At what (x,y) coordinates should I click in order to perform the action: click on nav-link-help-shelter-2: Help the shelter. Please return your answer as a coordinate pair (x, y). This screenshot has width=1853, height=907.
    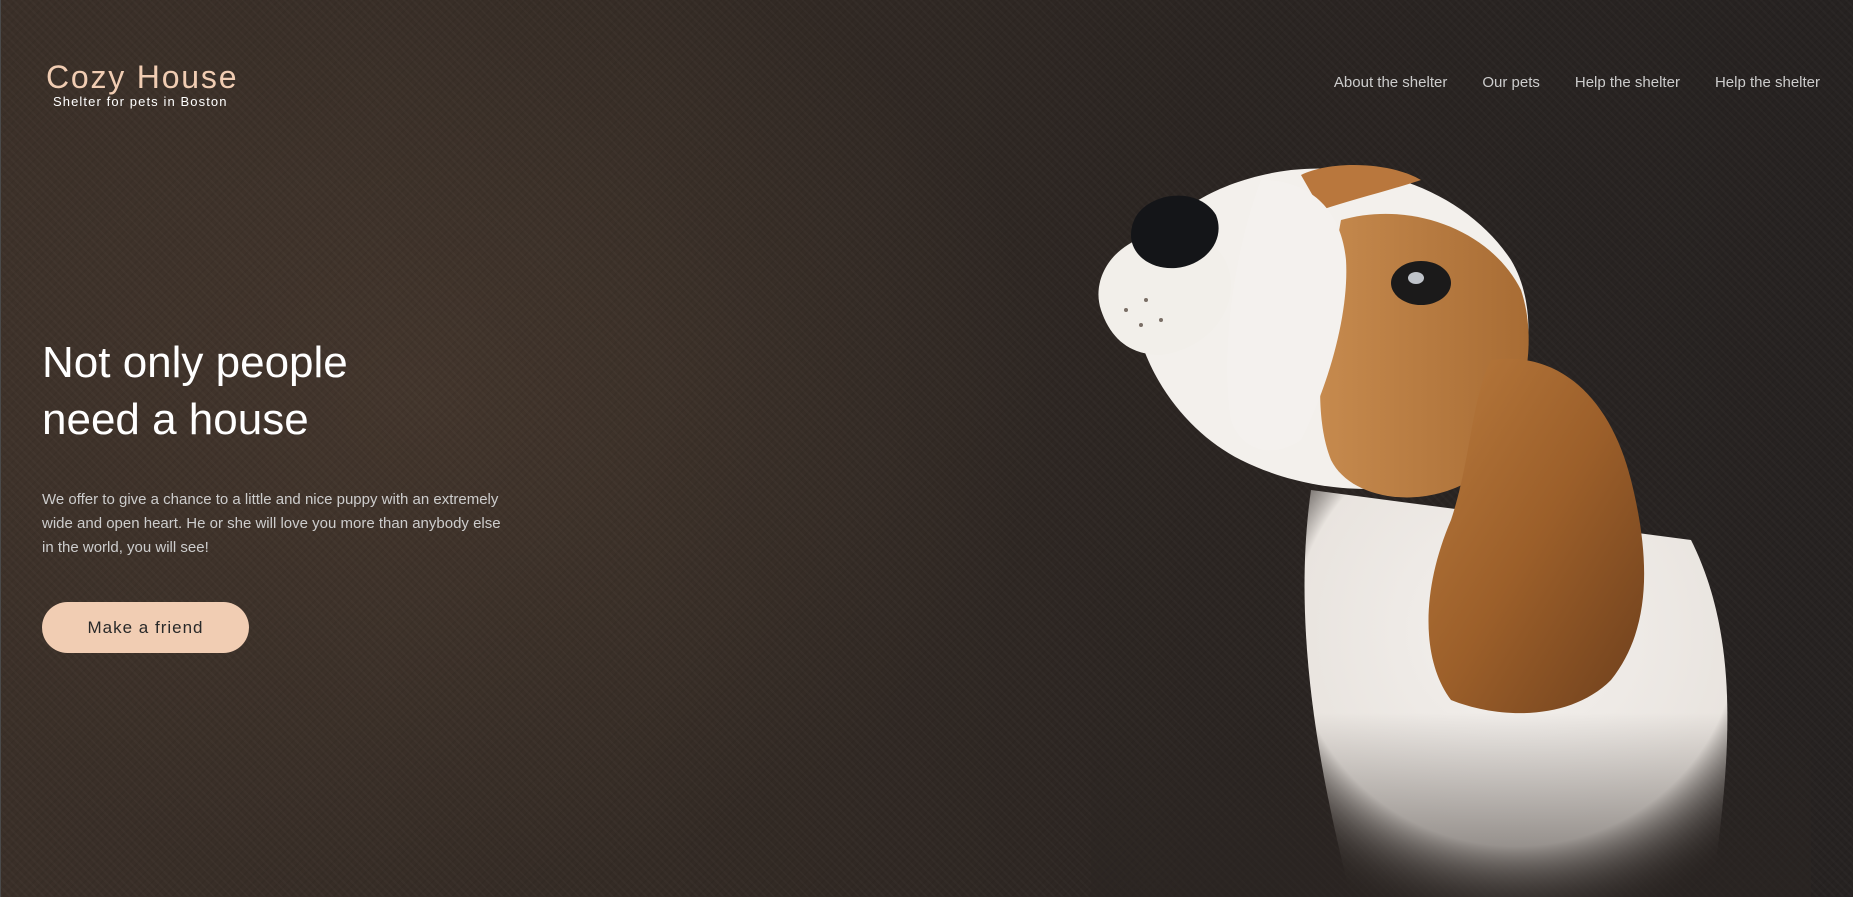
    Looking at the image, I should click on (1767, 82).